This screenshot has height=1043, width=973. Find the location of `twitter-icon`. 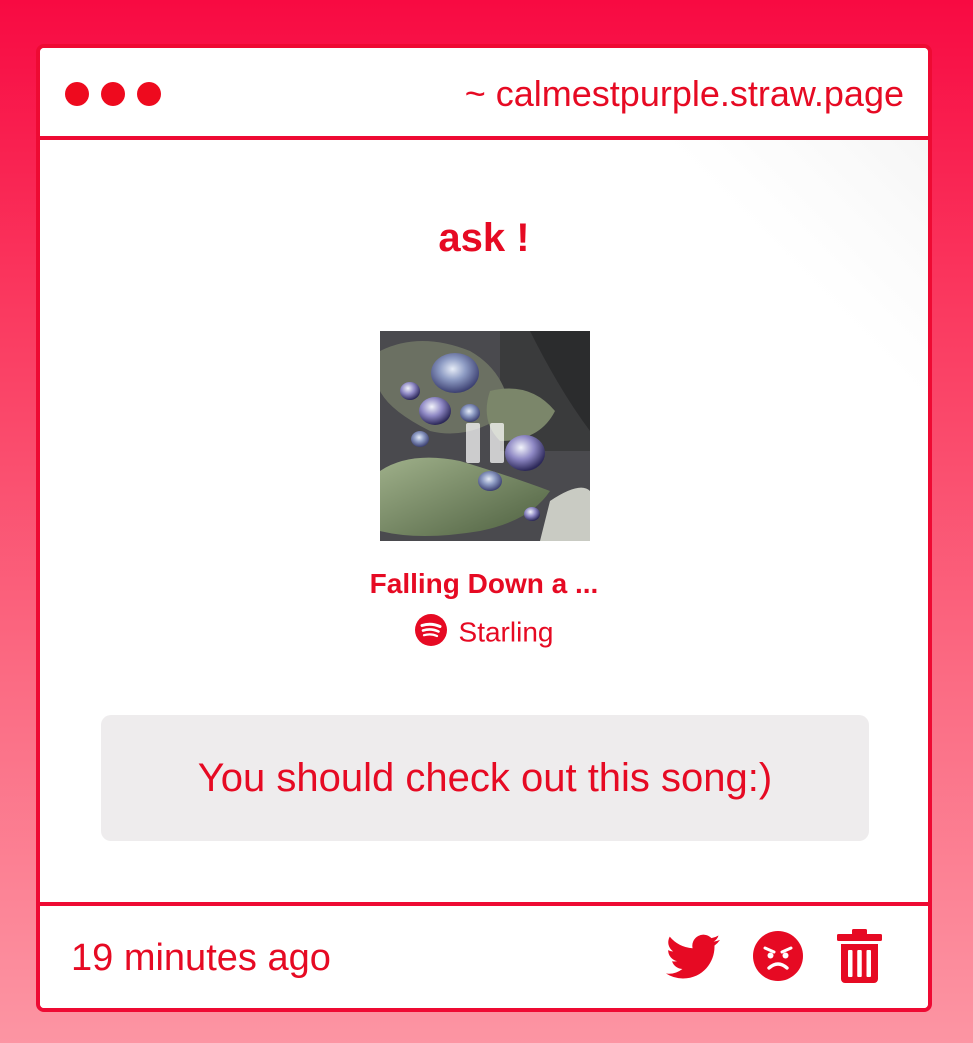

twitter-icon is located at coordinates (693, 957).